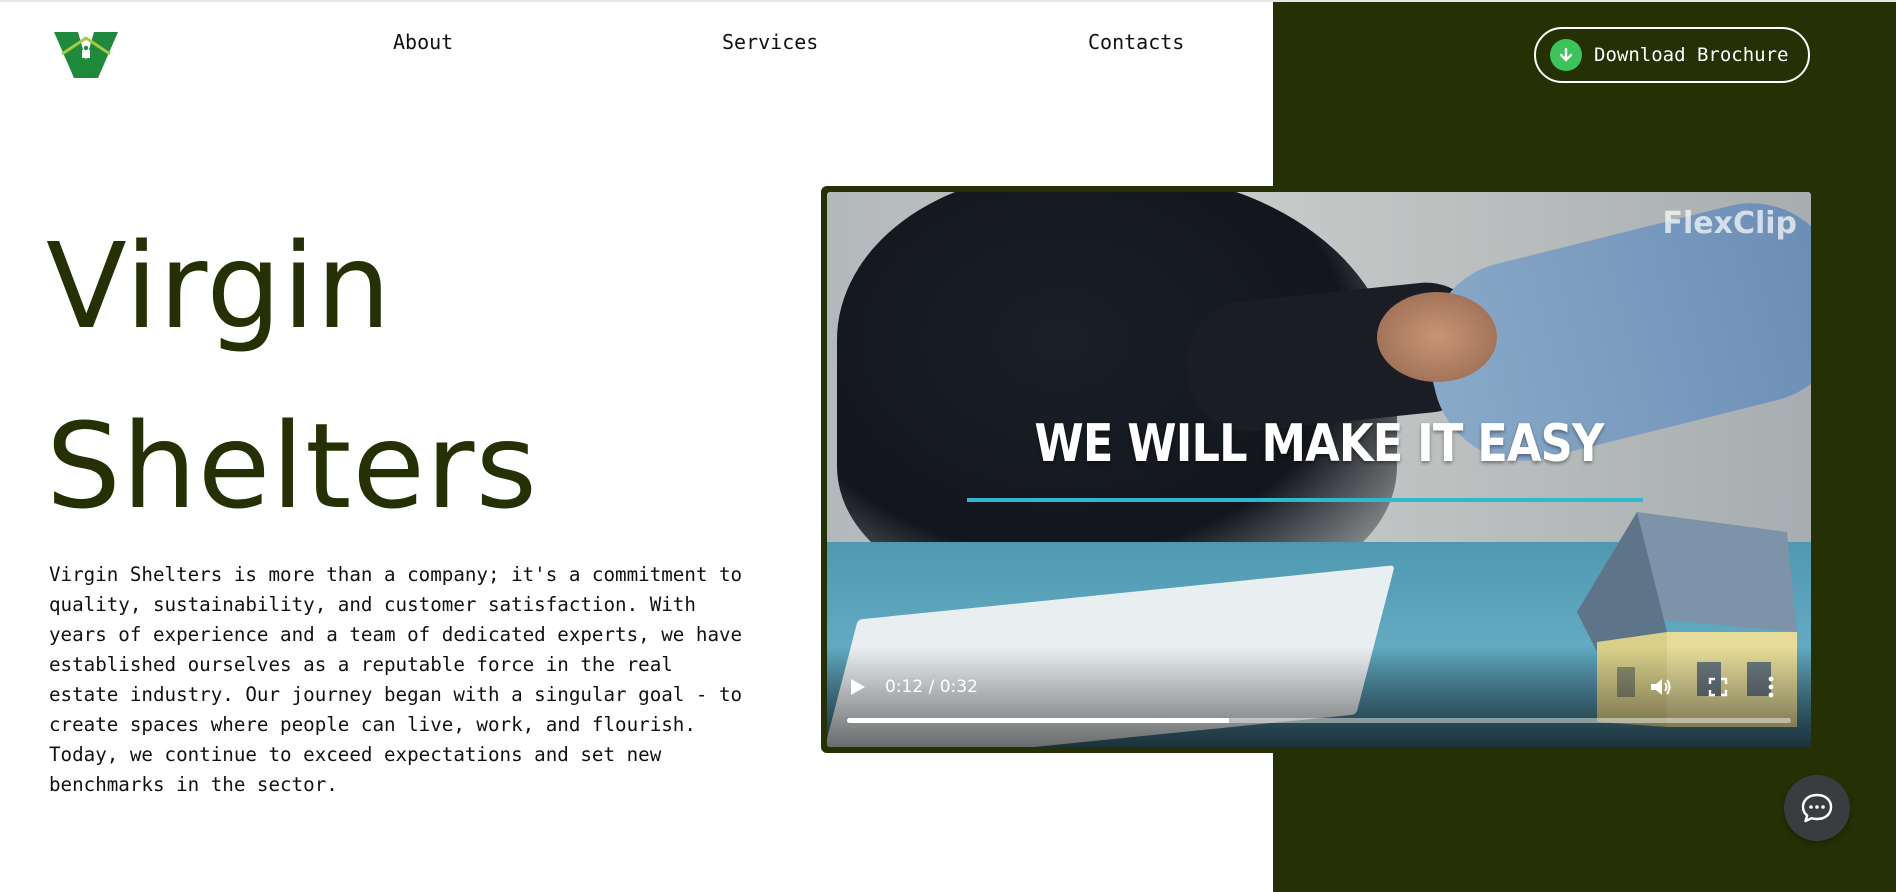 This screenshot has height=892, width=1896. Describe the element at coordinates (1566, 55) in the screenshot. I see `download-arrow-icon` at that location.